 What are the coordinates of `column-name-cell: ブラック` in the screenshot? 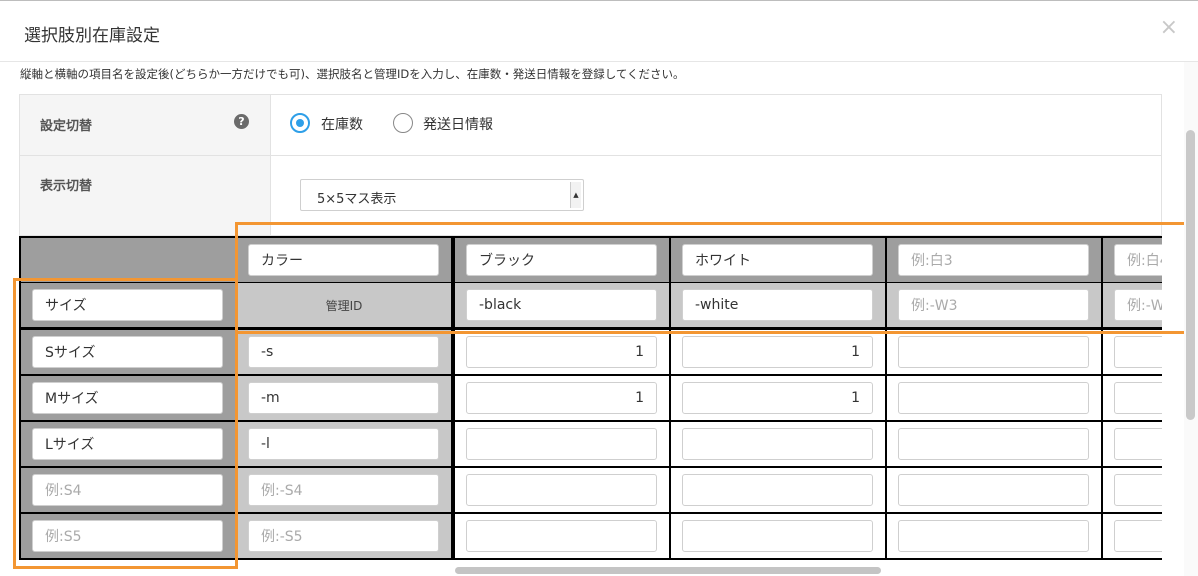 It's located at (562, 260).